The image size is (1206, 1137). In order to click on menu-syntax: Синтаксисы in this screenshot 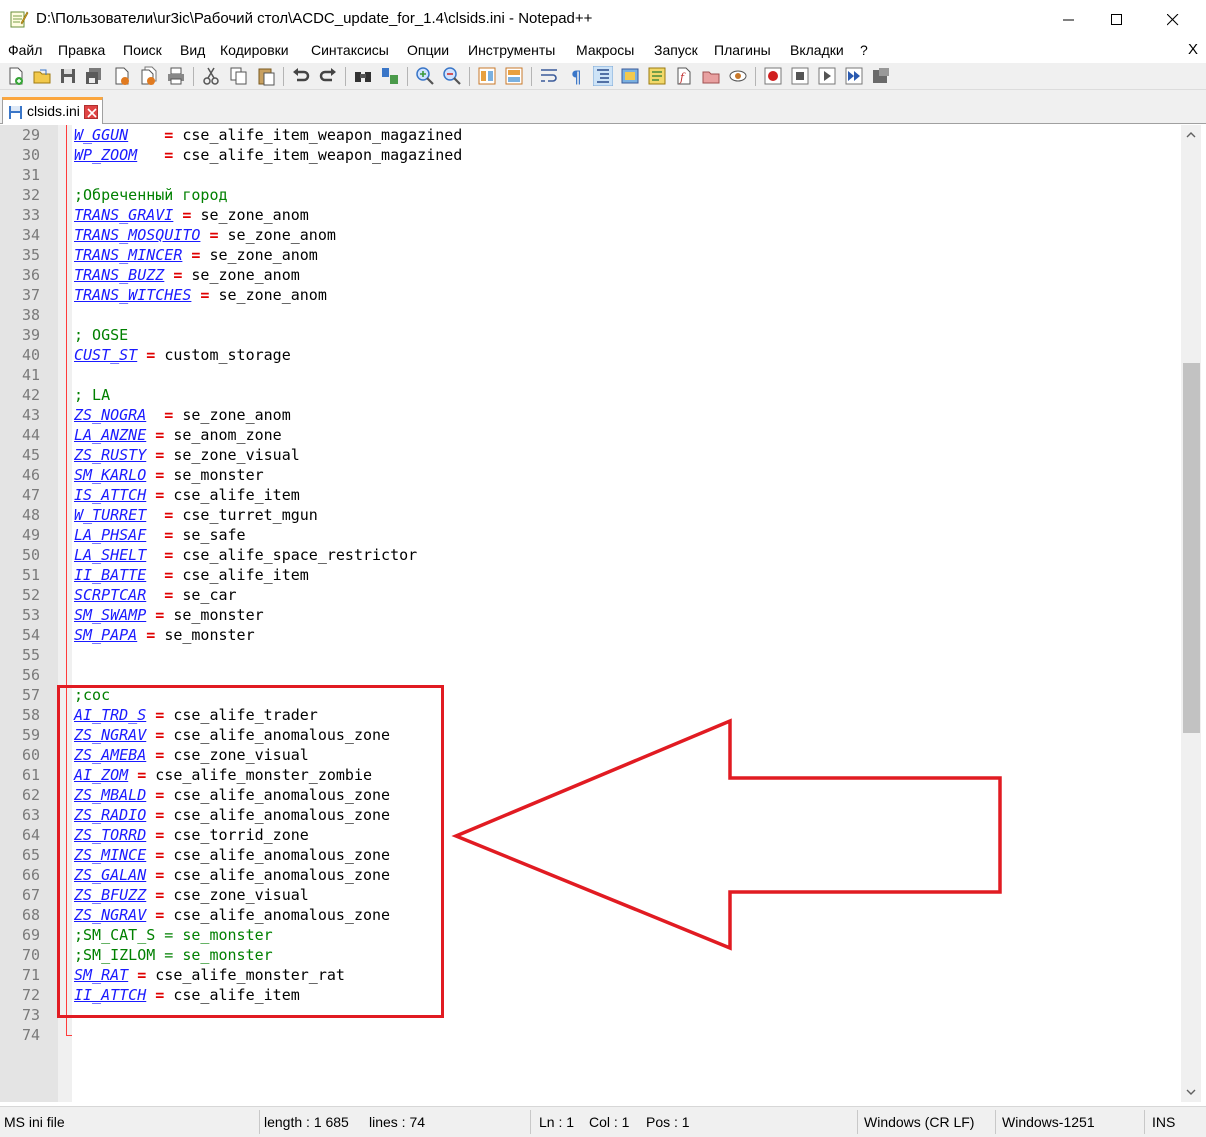, I will do `click(350, 50)`.